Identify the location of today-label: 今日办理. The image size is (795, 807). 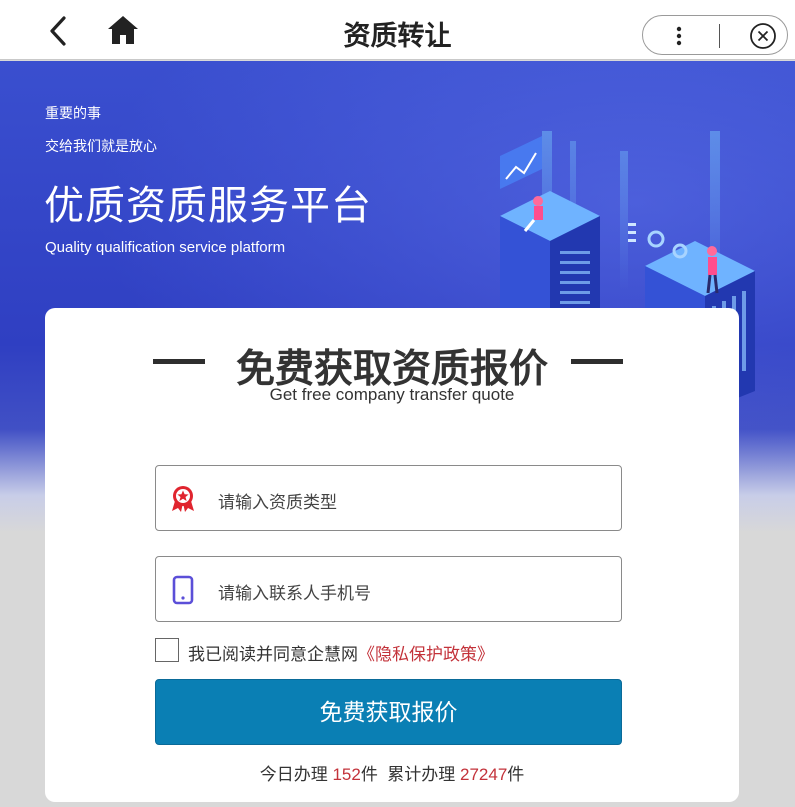
(293, 774).